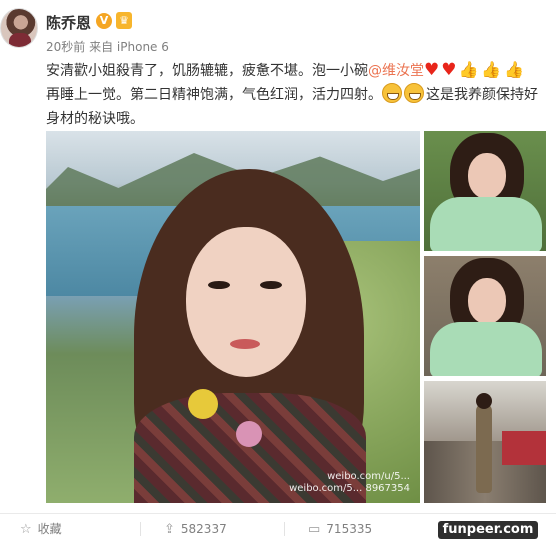 The width and height of the screenshot is (556, 541). What do you see at coordinates (26, 529) in the screenshot?
I see `star-icon: ☆` at bounding box center [26, 529].